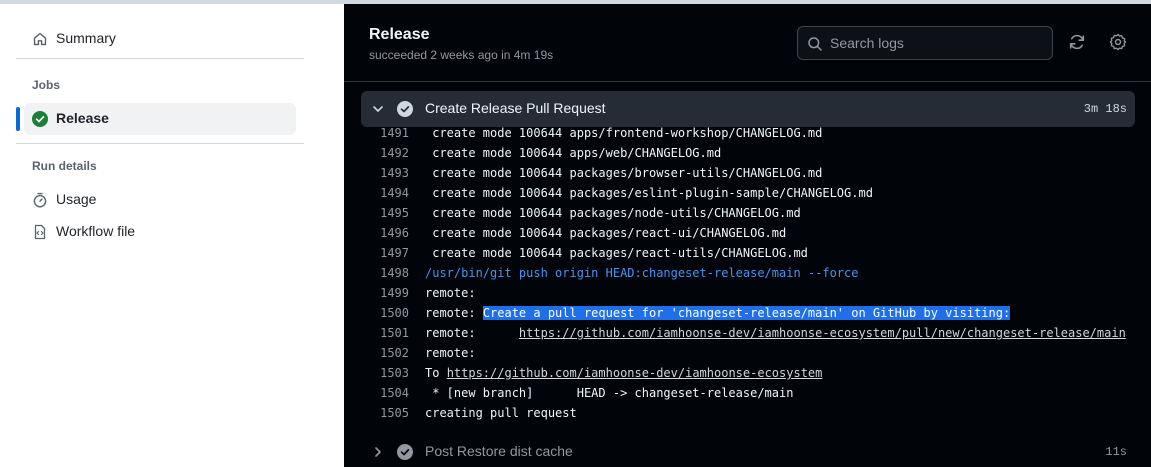  Describe the element at coordinates (40, 232) in the screenshot. I see `file-code-icon` at that location.